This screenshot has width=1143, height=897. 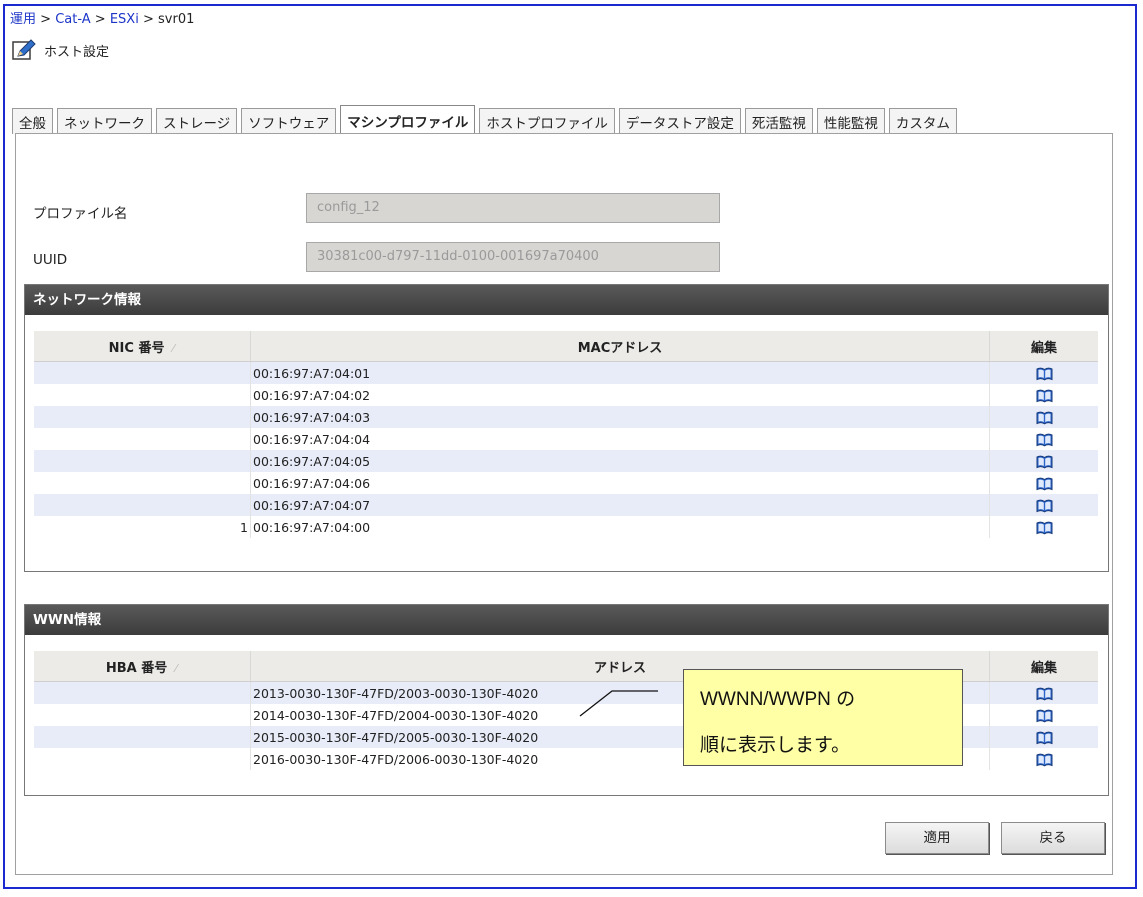 I want to click on page-title: ホスト設定, so click(x=60, y=50).